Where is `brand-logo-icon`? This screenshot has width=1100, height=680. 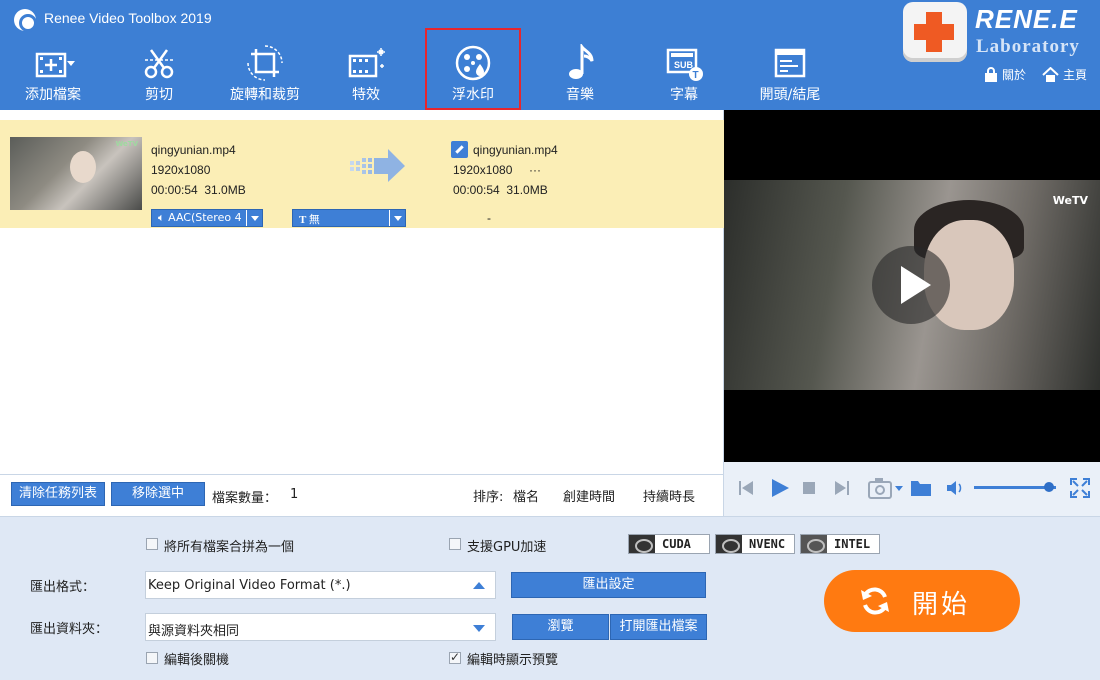
brand-logo-icon is located at coordinates (935, 32).